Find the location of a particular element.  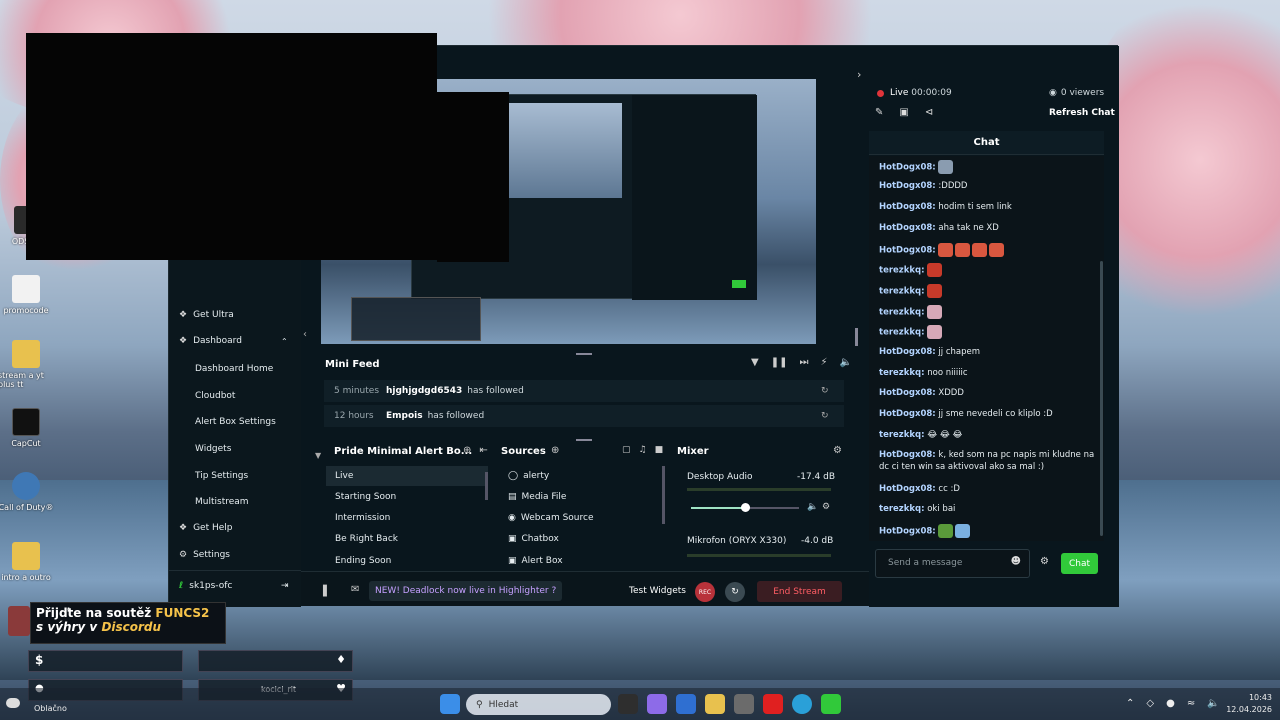

scene-item: Starting Soon is located at coordinates (361, 497).